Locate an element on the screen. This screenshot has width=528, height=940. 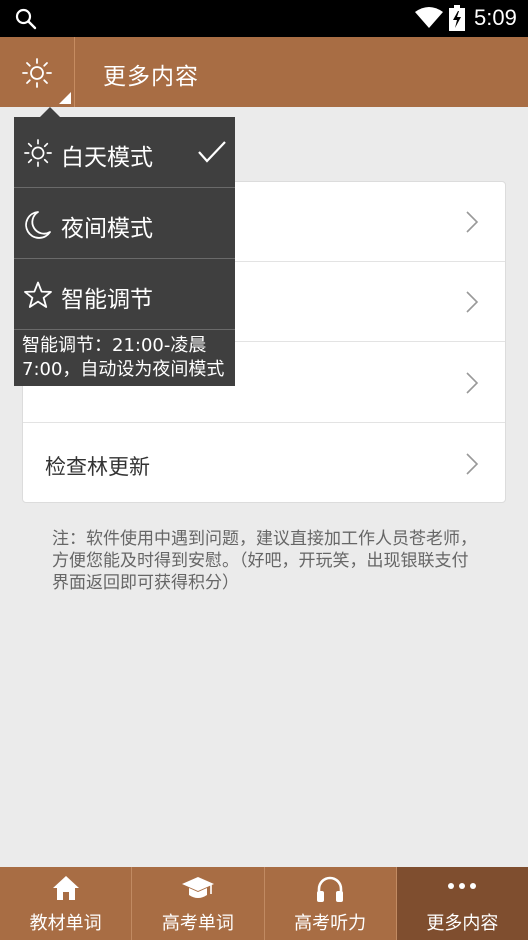
tab-textbook-words: 教材单词 is located at coordinates (65, 903).